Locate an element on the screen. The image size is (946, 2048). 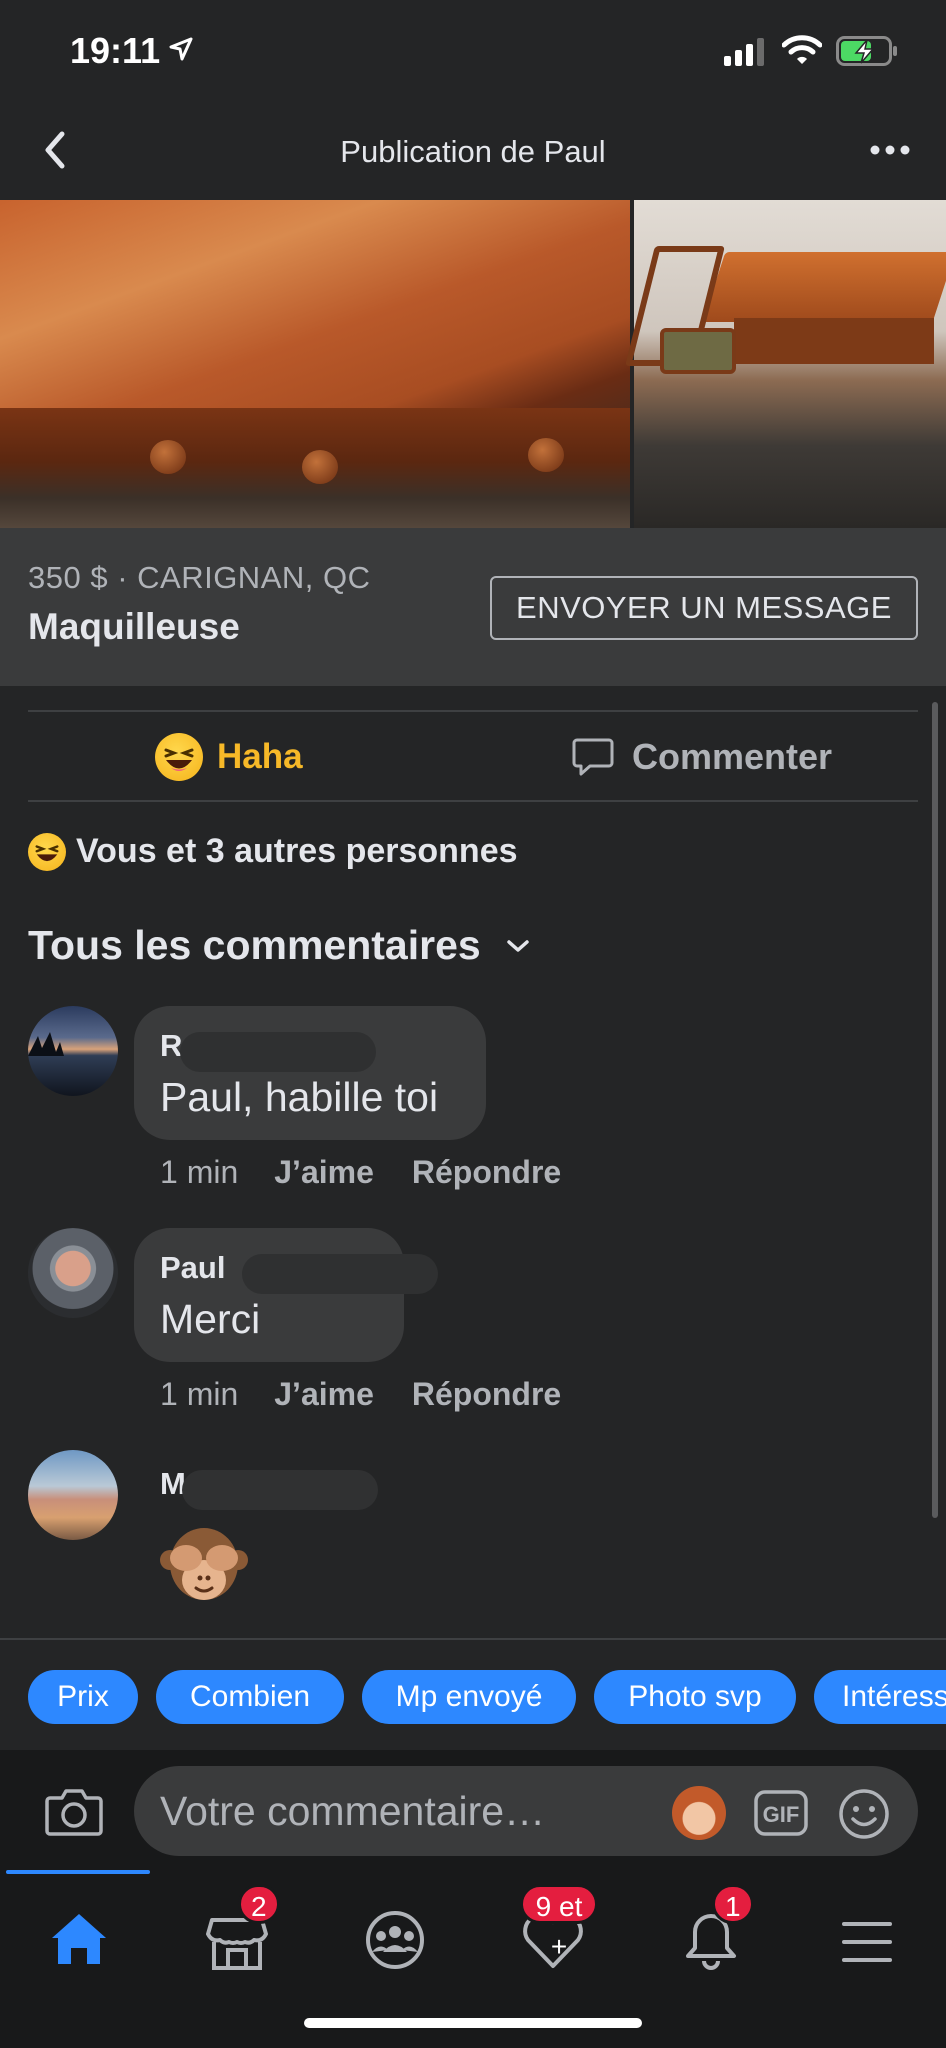
groups-icon is located at coordinates (395, 1940).